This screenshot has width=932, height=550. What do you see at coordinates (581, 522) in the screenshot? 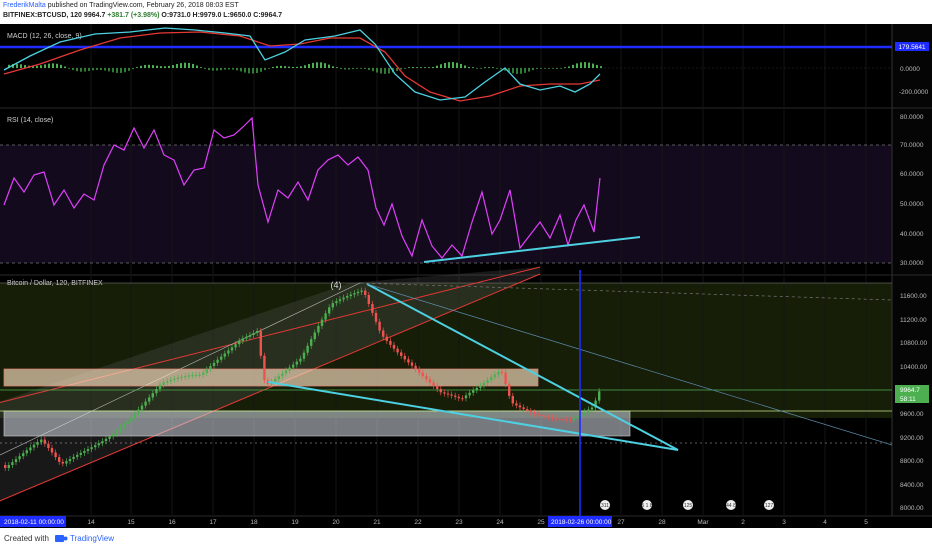
I see `cursor-date-badge-text: 2018-02-26 00:00:00` at bounding box center [581, 522].